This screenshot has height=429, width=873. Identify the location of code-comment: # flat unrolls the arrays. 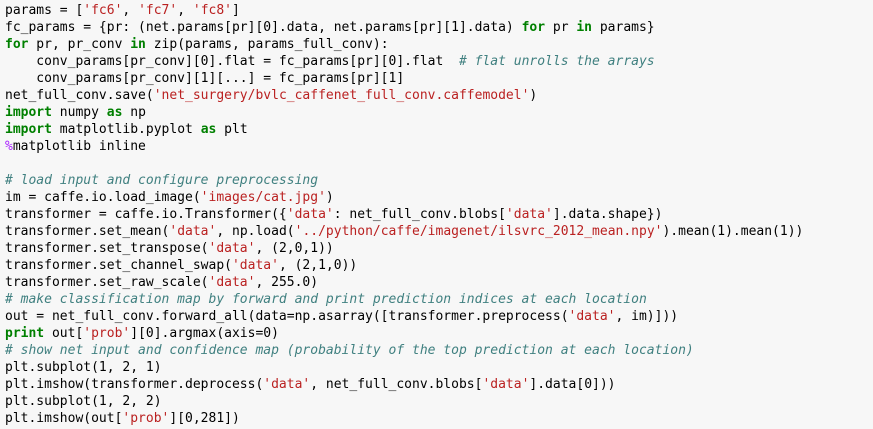
(556, 61).